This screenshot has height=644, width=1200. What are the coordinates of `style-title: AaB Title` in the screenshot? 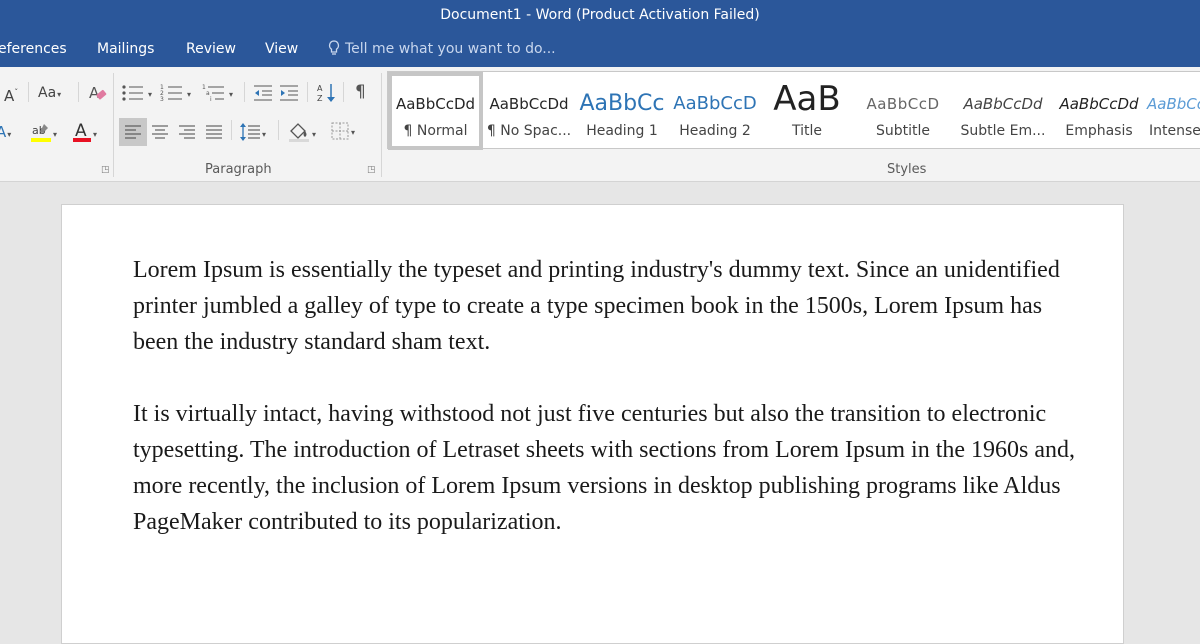 It's located at (807, 111).